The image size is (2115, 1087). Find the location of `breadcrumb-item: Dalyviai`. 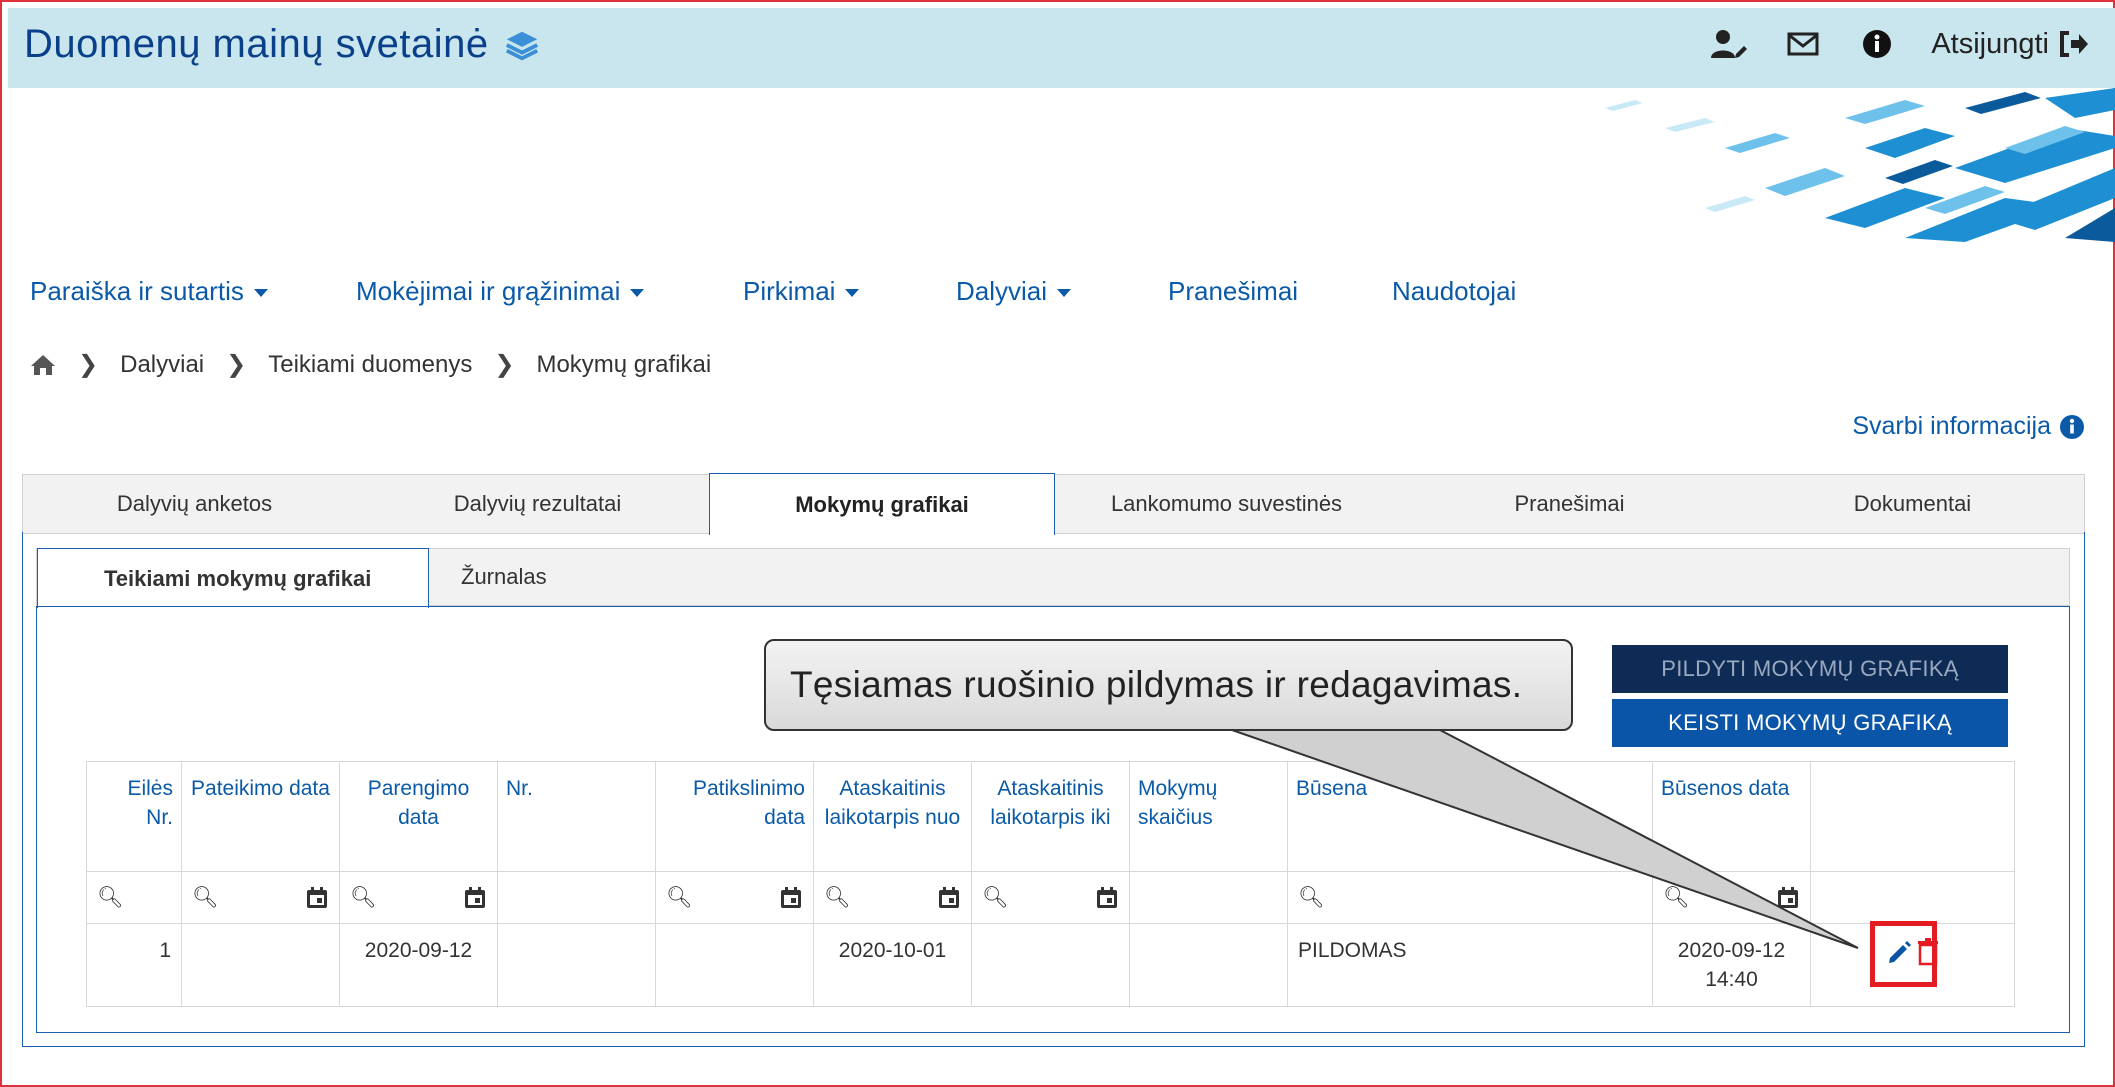

breadcrumb-item: Dalyviai is located at coordinates (162, 365).